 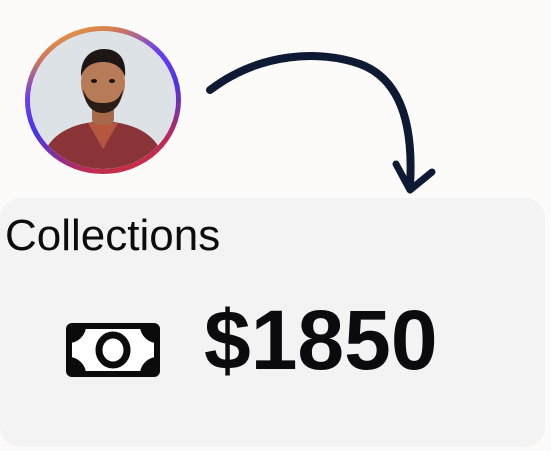 I want to click on avatar-ring, so click(x=103, y=100).